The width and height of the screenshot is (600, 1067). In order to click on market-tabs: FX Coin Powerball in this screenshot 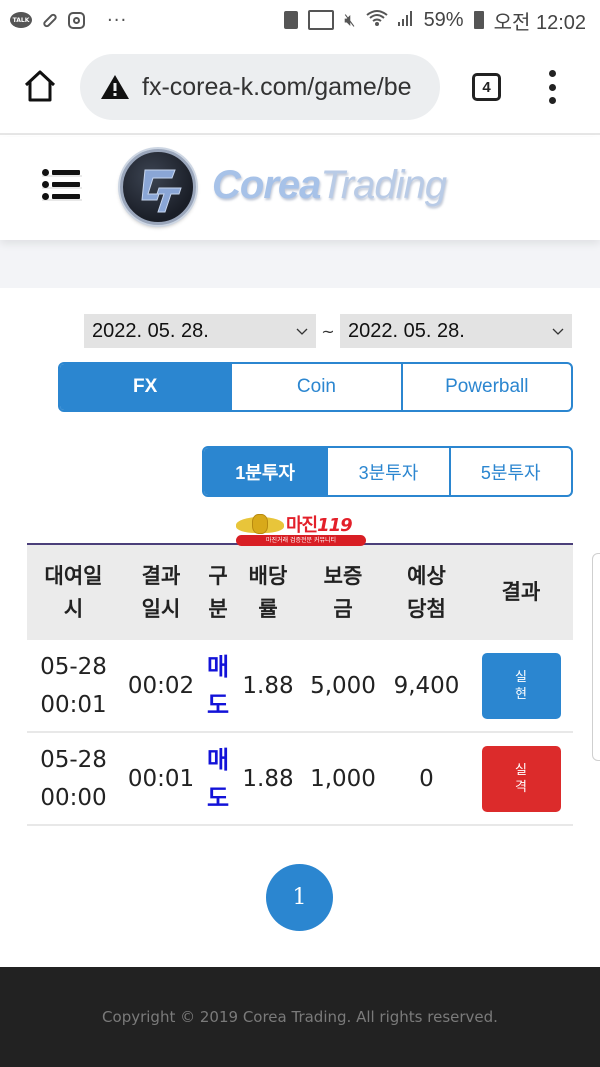, I will do `click(315, 387)`.